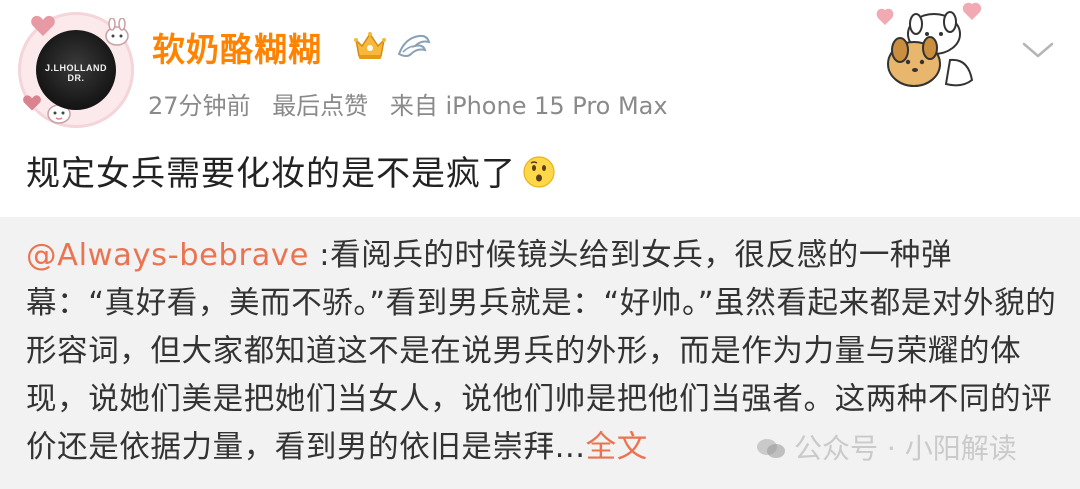  What do you see at coordinates (529, 106) in the screenshot?
I see `post-source: 来自 iPhone 15 Pro Max` at bounding box center [529, 106].